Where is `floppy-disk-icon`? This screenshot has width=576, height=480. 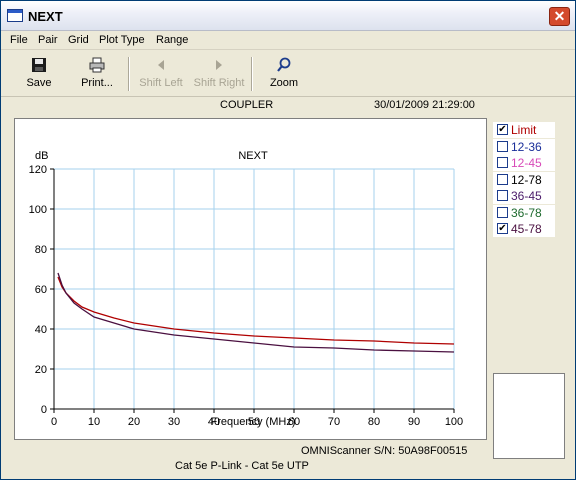 floppy-disk-icon is located at coordinates (39, 65).